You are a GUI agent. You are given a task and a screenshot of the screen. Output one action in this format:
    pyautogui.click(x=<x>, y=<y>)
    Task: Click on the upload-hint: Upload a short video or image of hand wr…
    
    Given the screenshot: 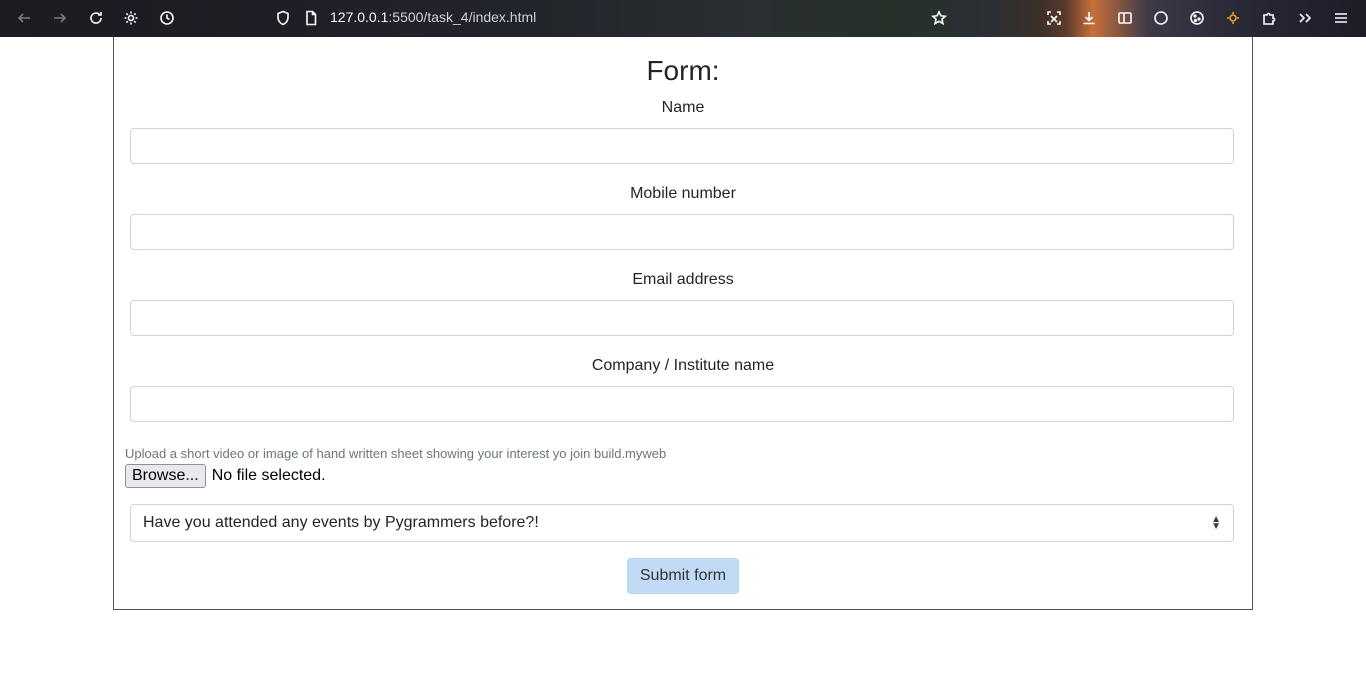 What is the action you would take?
    pyautogui.click(x=396, y=453)
    